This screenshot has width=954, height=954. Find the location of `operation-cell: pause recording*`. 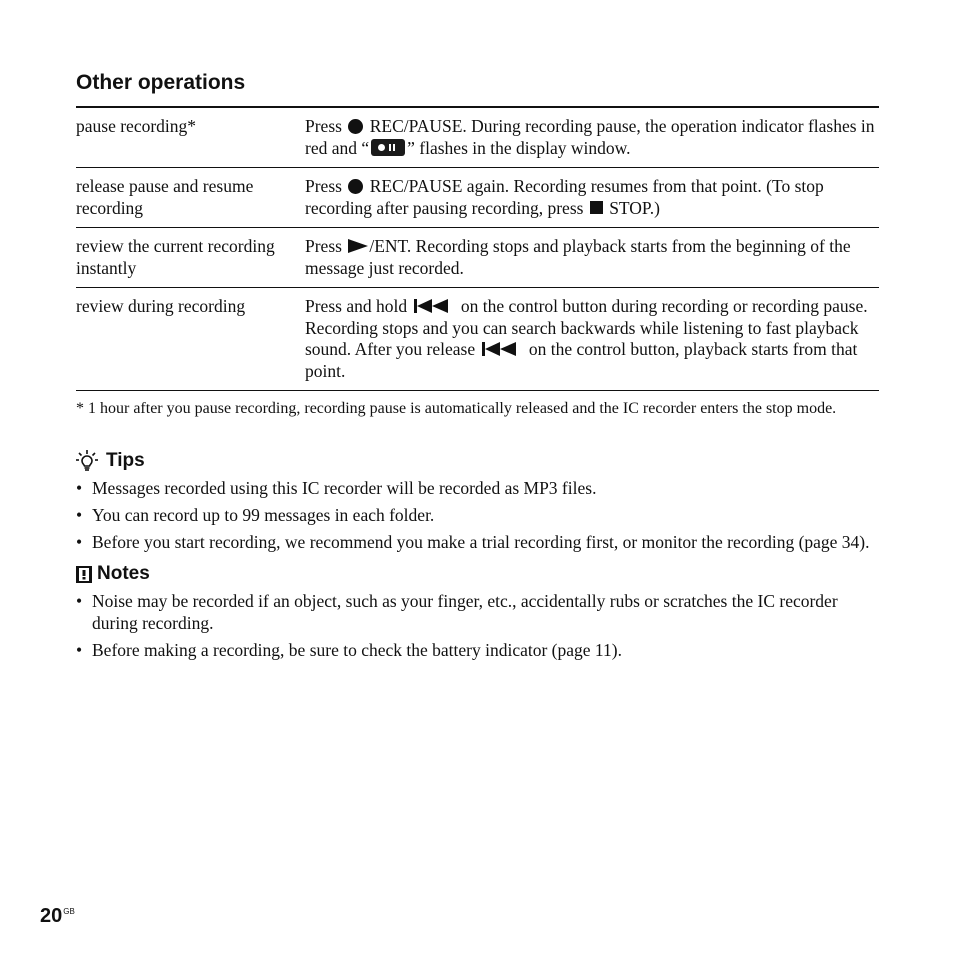

operation-cell: pause recording* is located at coordinates (190, 137).